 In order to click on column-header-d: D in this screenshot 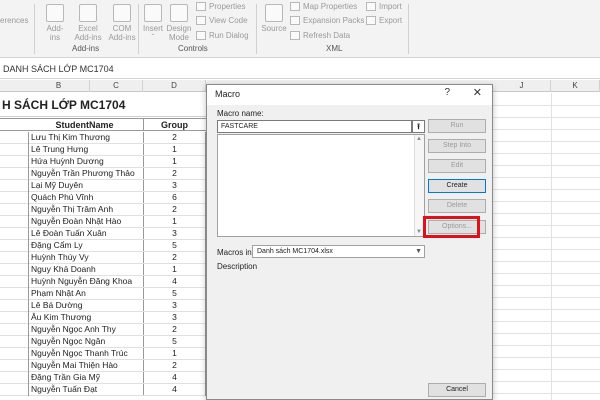, I will do `click(174, 86)`.